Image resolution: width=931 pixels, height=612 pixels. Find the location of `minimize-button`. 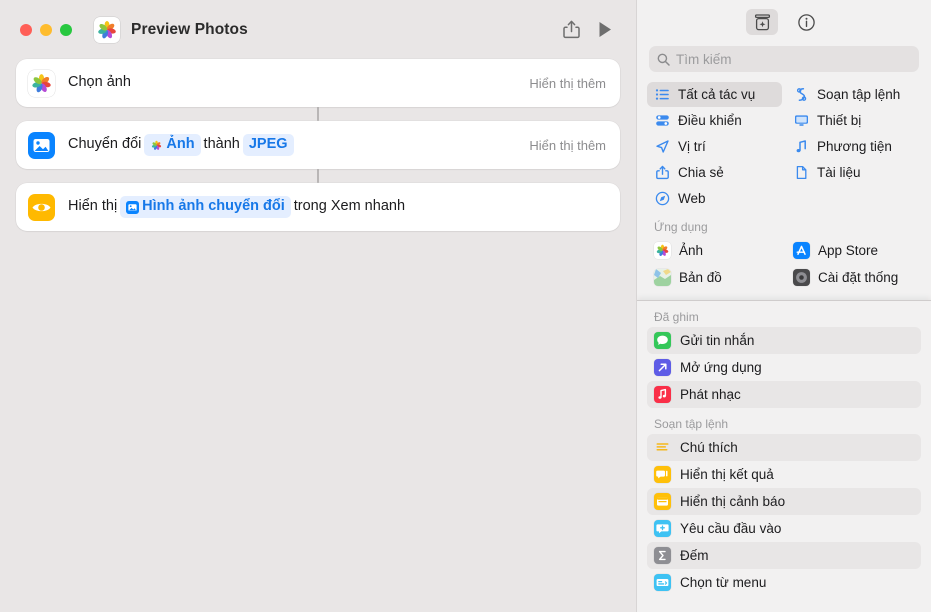

minimize-button is located at coordinates (46, 29).